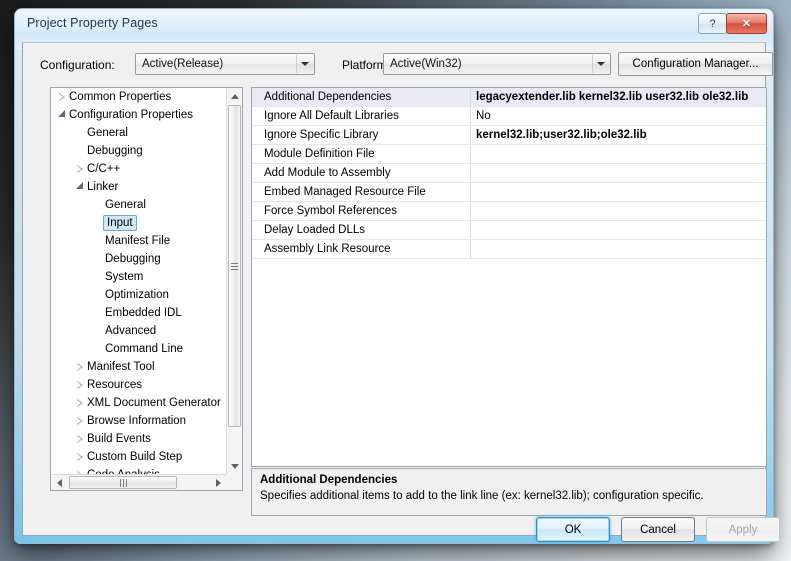  Describe the element at coordinates (618, 116) in the screenshot. I see `property-value: No` at that location.